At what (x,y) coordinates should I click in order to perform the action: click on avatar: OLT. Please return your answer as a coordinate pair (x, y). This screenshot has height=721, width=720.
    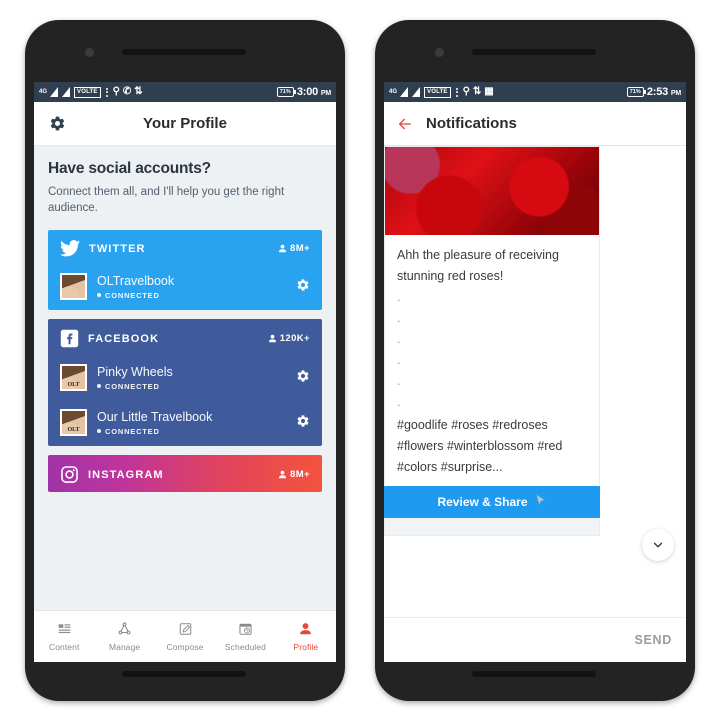
    Looking at the image, I should click on (73, 377).